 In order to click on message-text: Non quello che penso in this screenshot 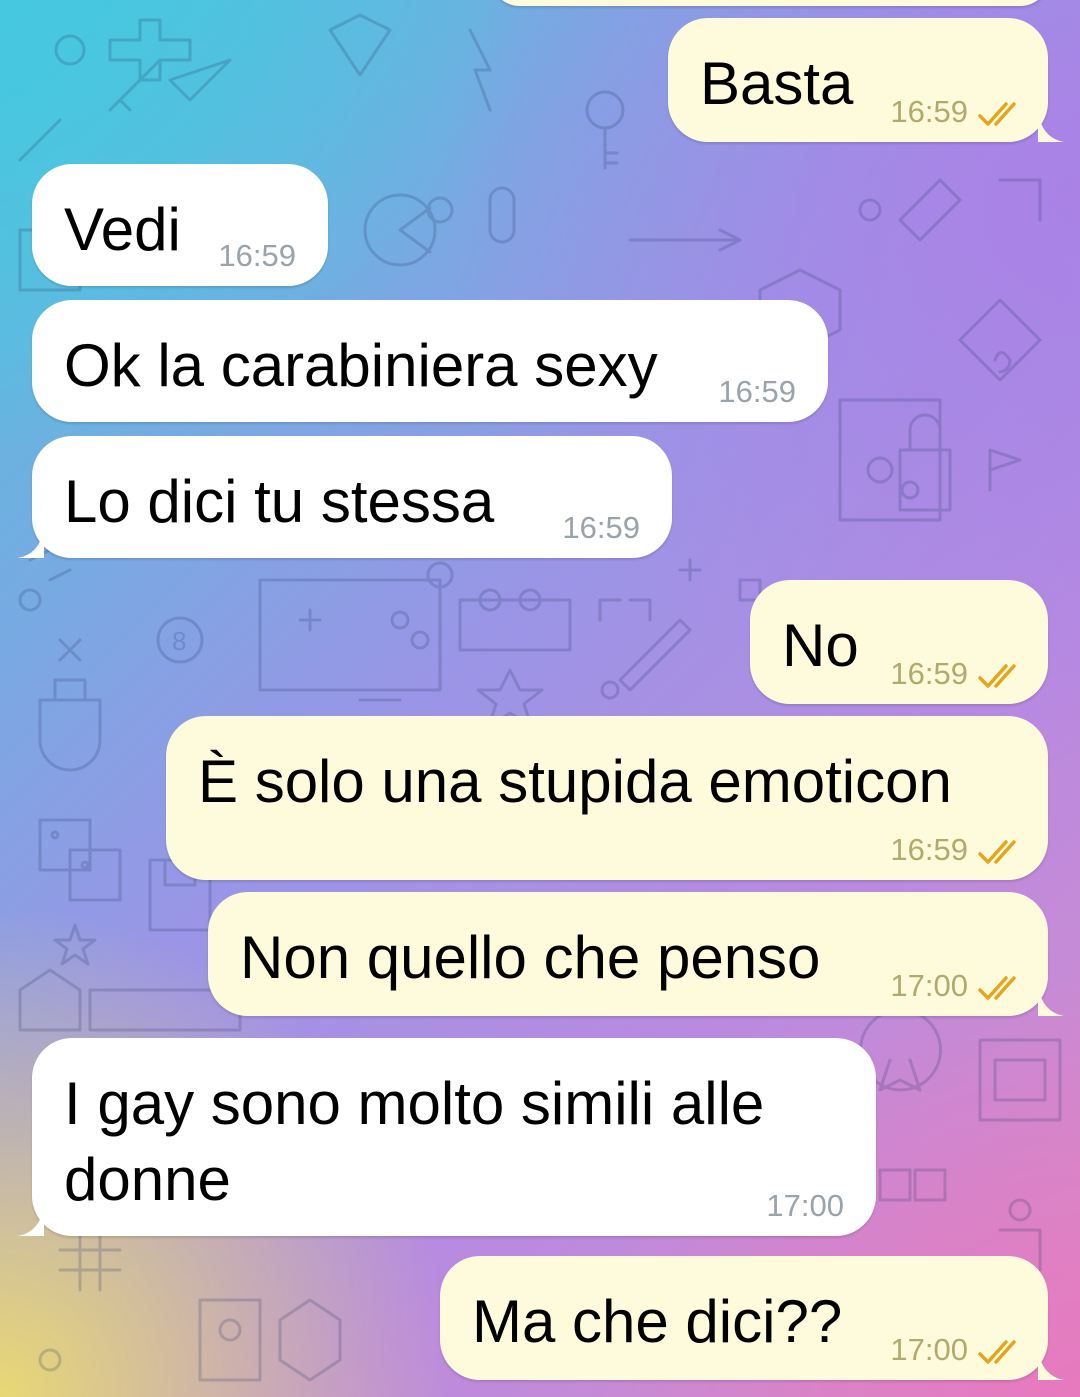, I will do `click(530, 957)`.